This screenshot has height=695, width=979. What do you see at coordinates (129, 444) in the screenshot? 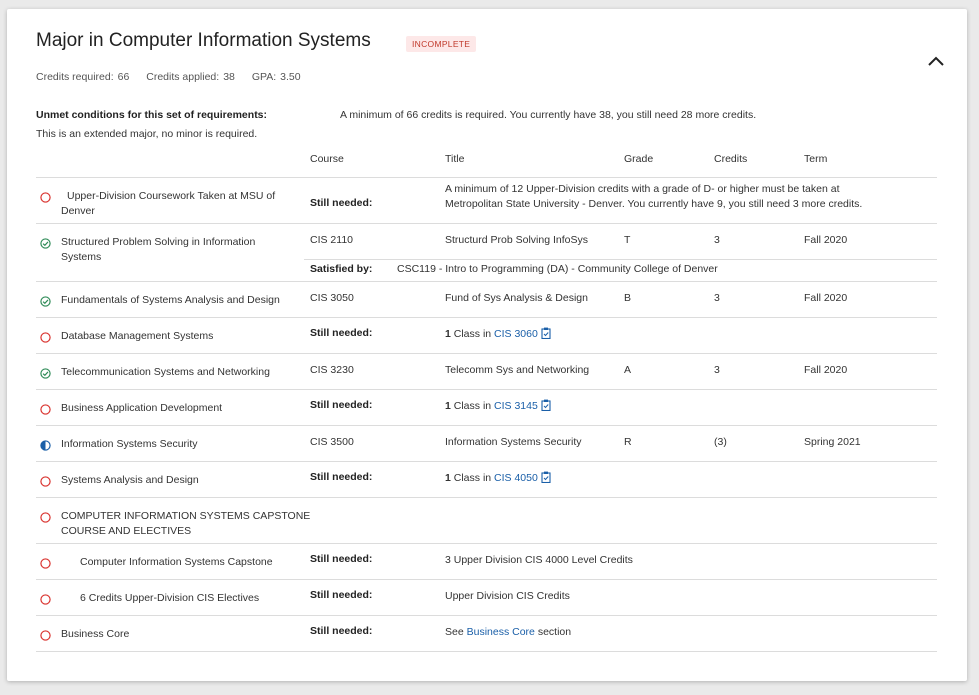
I see `requirement-name: Information Systems Security` at bounding box center [129, 444].